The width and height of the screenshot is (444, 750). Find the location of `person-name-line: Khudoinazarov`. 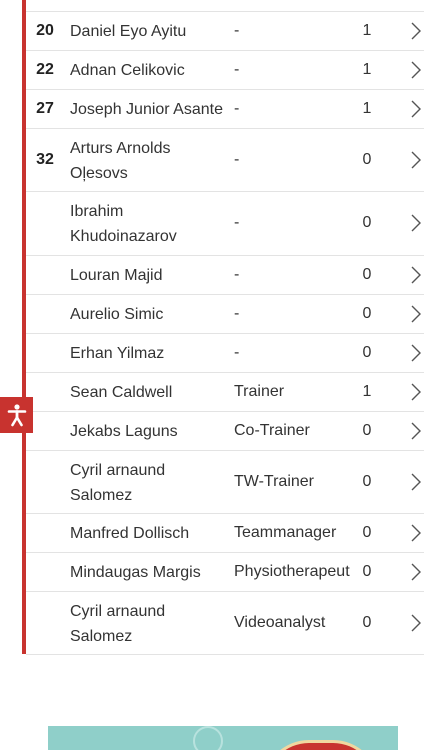

person-name-line: Khudoinazarov is located at coordinates (123, 236).